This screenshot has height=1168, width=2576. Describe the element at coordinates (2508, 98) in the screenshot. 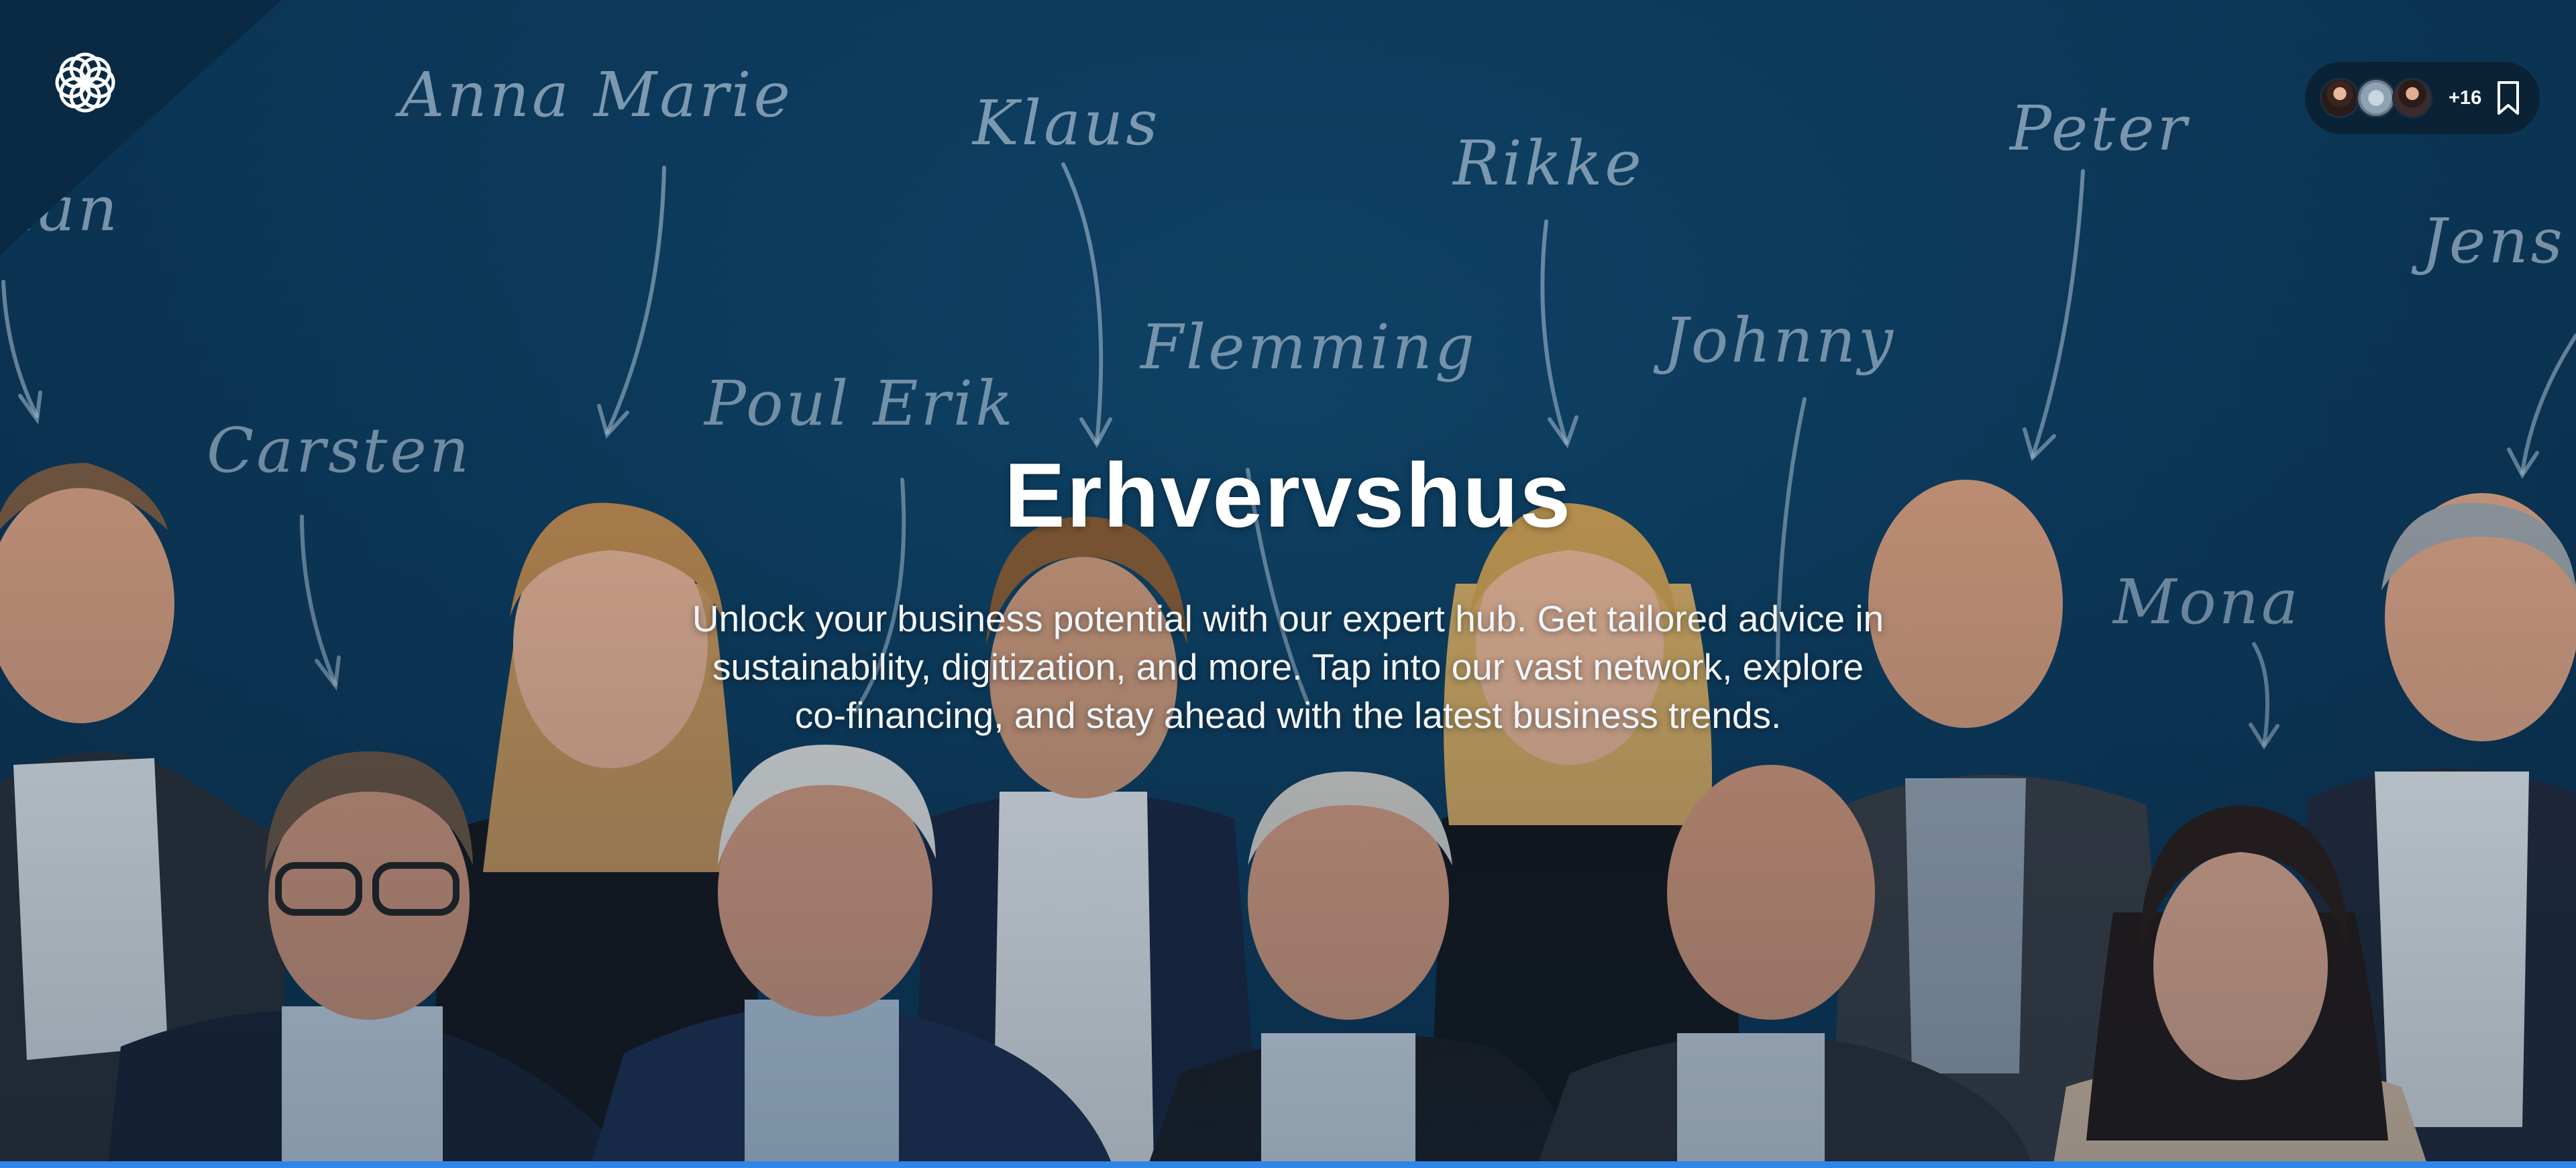

I see `bookmark-icon` at that location.